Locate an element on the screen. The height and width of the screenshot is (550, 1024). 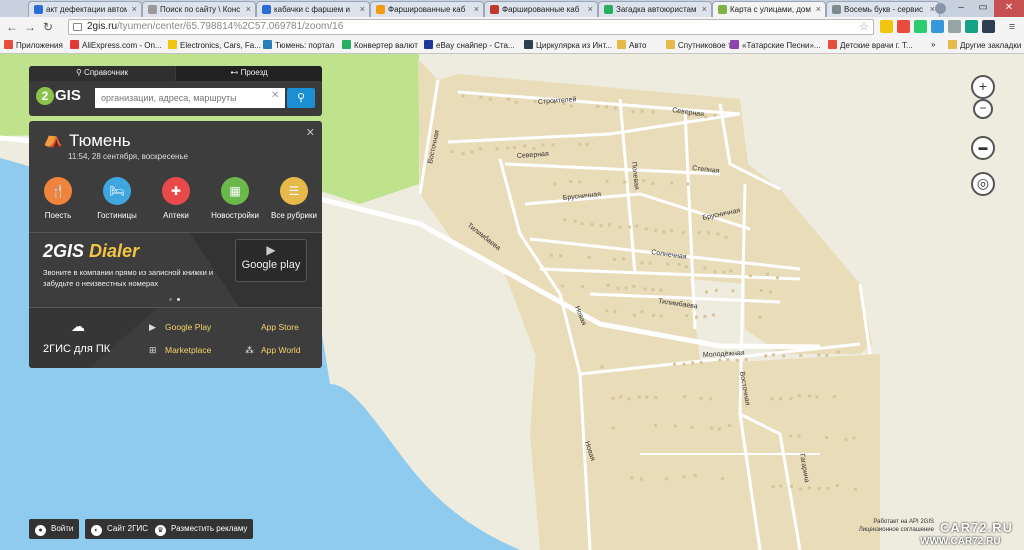
windows-icon: ⊞ is located at coordinates (153, 350).